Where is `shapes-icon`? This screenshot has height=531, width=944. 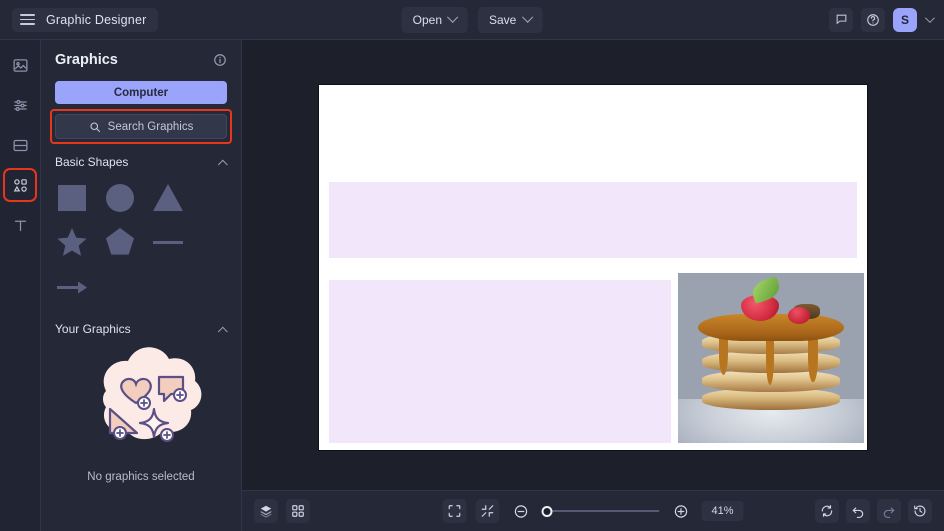 shapes-icon is located at coordinates (20, 185).